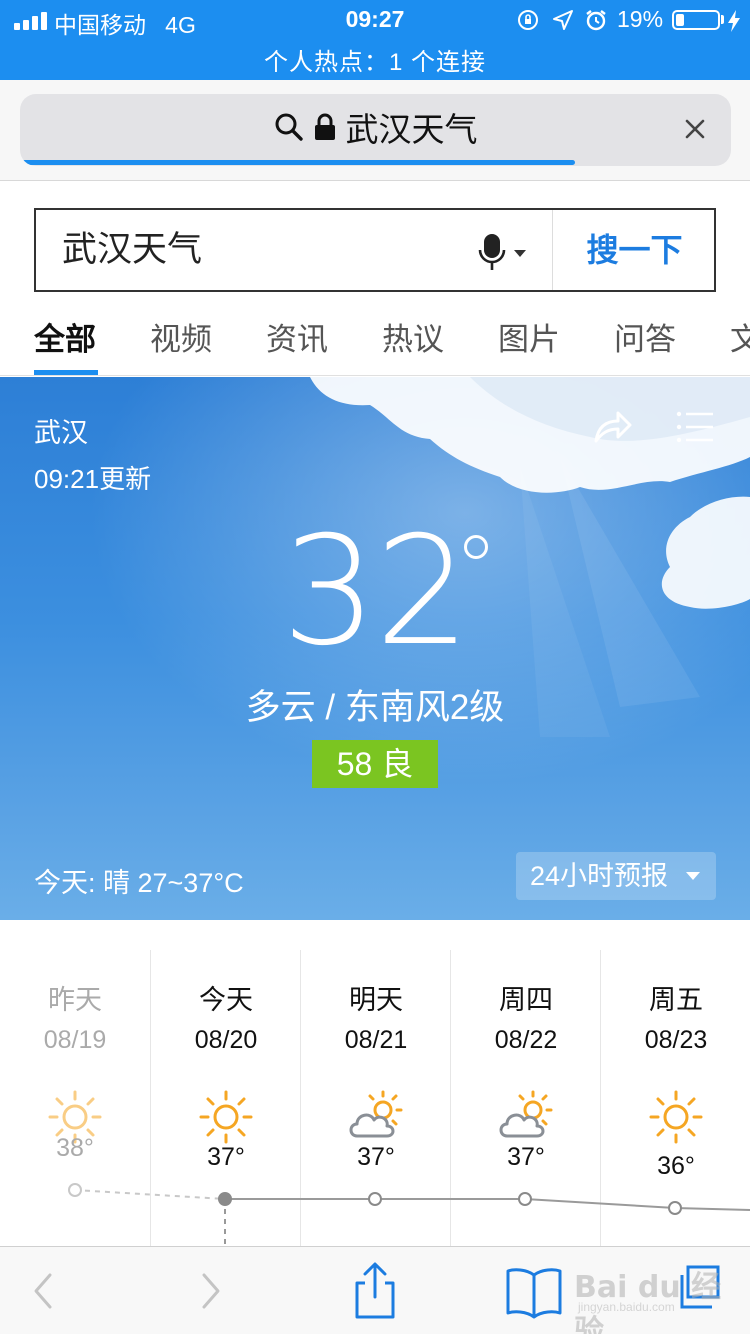 The height and width of the screenshot is (1334, 750). What do you see at coordinates (375, 764) in the screenshot?
I see `air-quality-badge: 58 良` at bounding box center [375, 764].